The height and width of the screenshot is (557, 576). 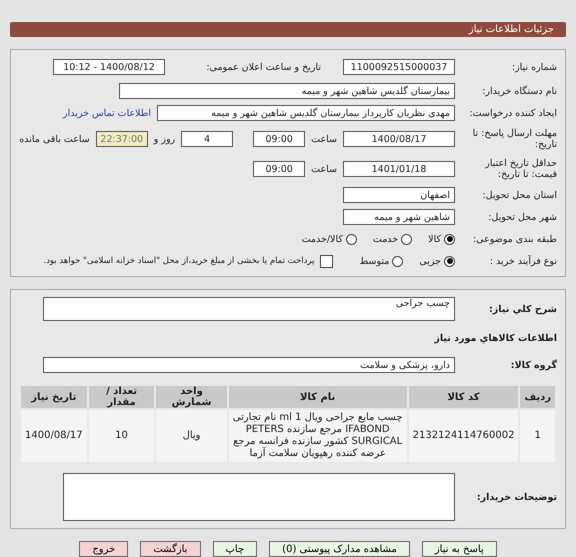 I want to click on input-field: 1401/01/18, so click(x=399, y=169).